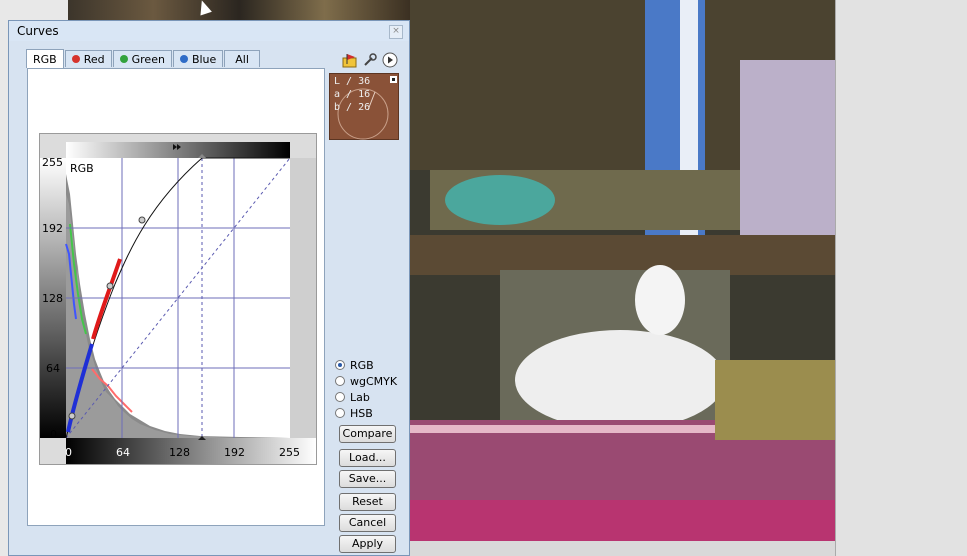 The width and height of the screenshot is (967, 556). I want to click on x-tick-label: 255, so click(289, 452).